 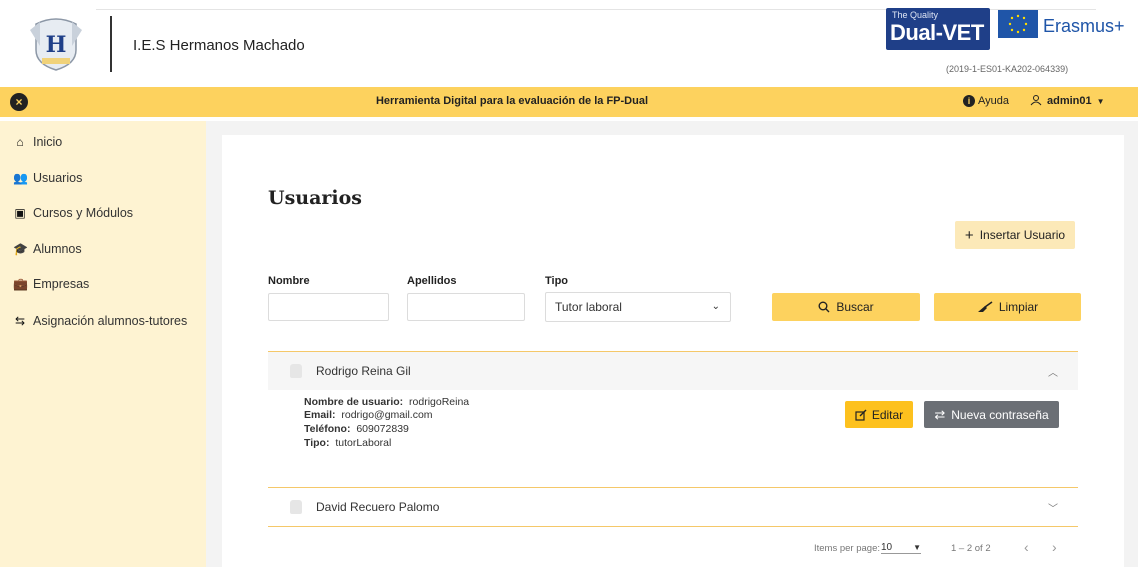 I want to click on sidebar-item-usuarios: 👥 Usuarios, so click(x=47, y=178).